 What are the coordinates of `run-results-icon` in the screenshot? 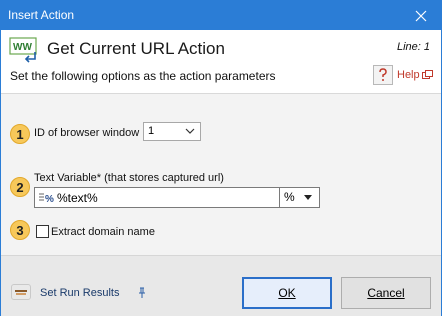 It's located at (21, 292).